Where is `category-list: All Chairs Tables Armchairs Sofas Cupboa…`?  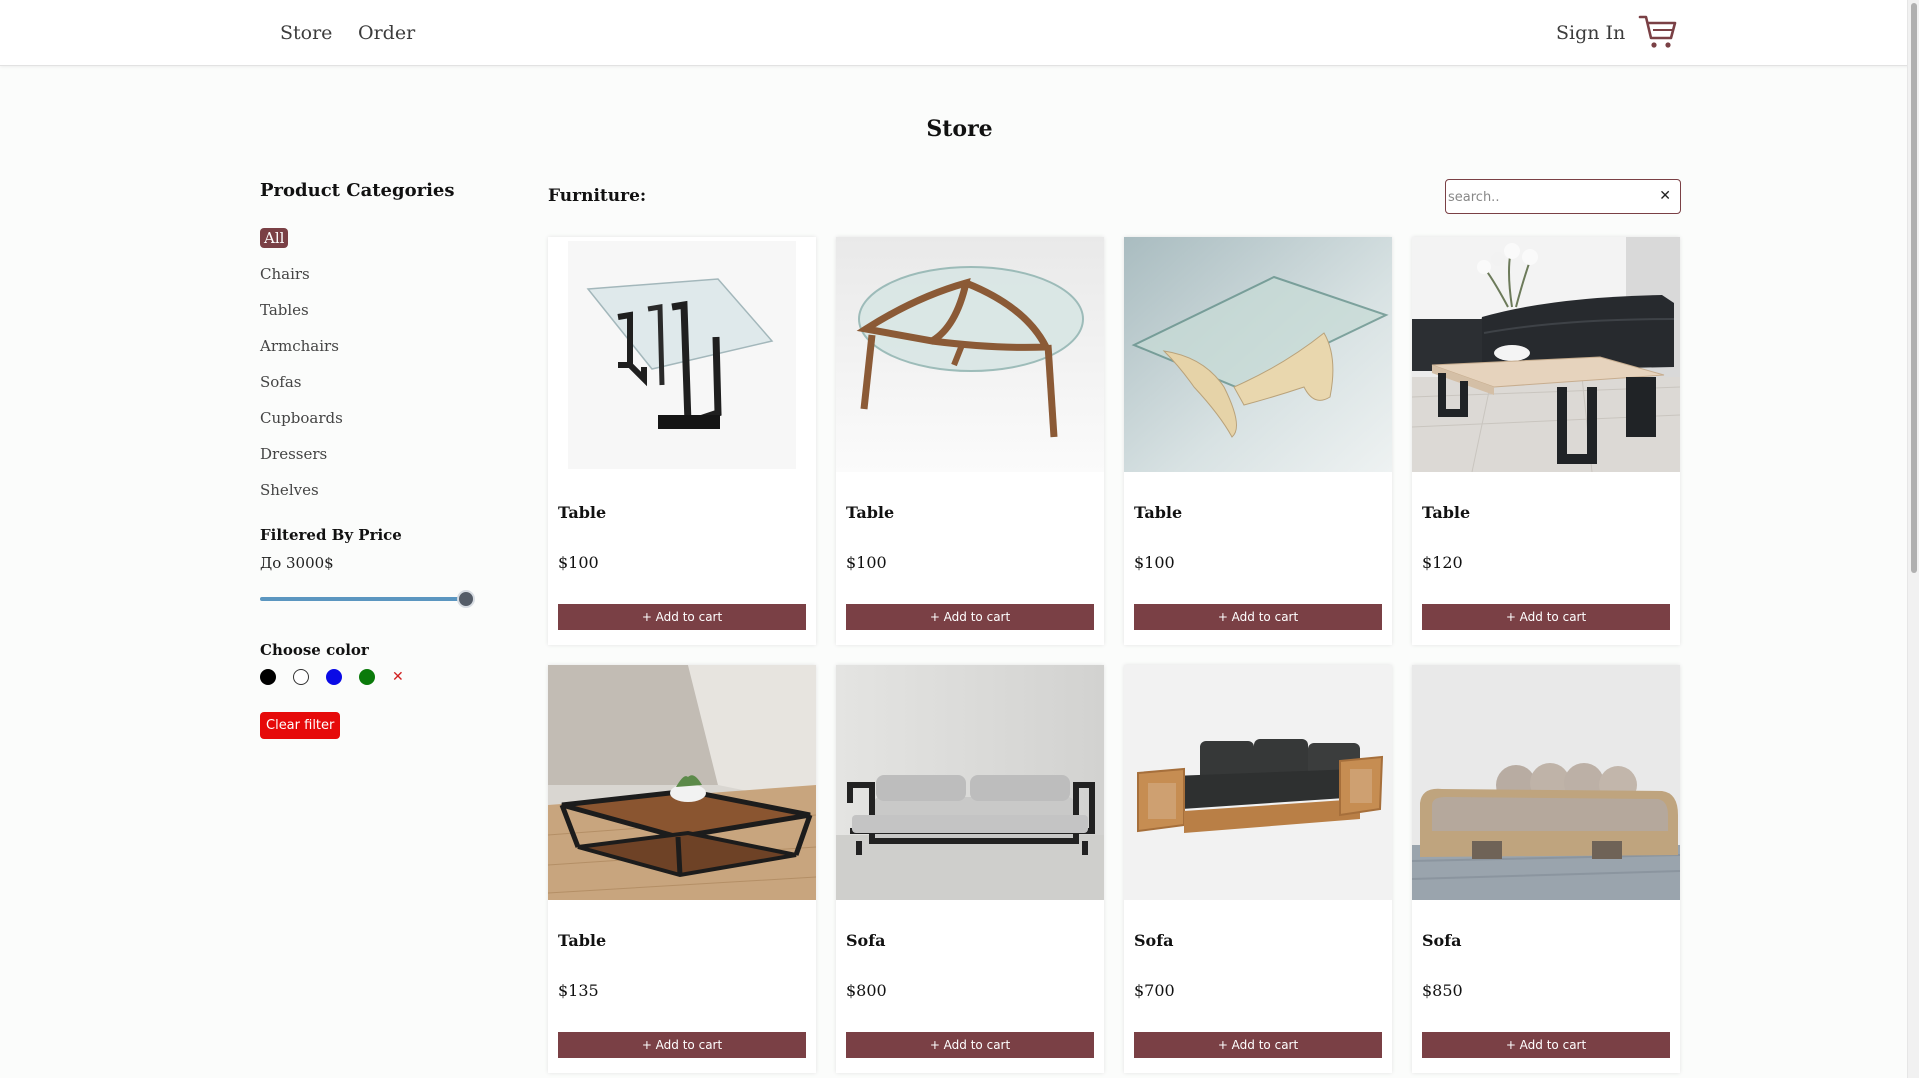
category-list: All Chairs Tables Armchairs Sofas Cupboa… is located at coordinates (301, 372).